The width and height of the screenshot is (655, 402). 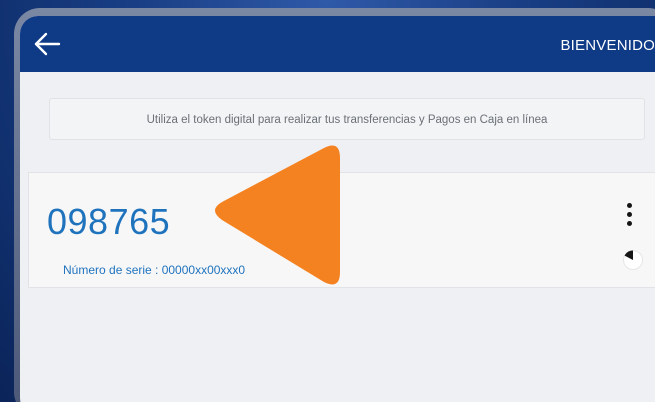 I want to click on countdown-timer-icon, so click(x=633, y=260).